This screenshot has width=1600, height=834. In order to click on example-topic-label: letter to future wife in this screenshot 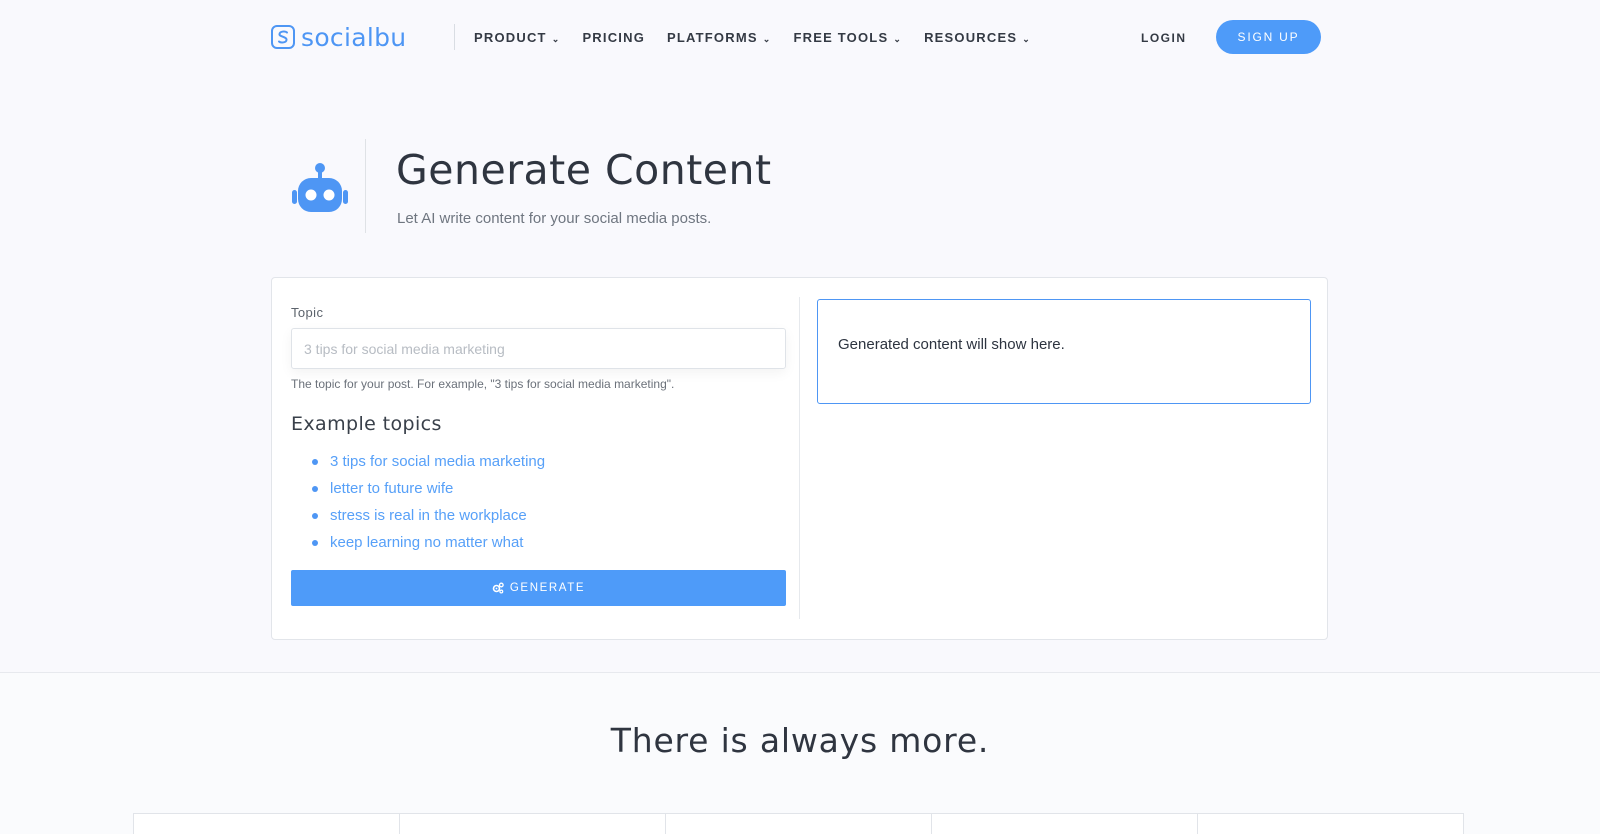, I will do `click(392, 488)`.